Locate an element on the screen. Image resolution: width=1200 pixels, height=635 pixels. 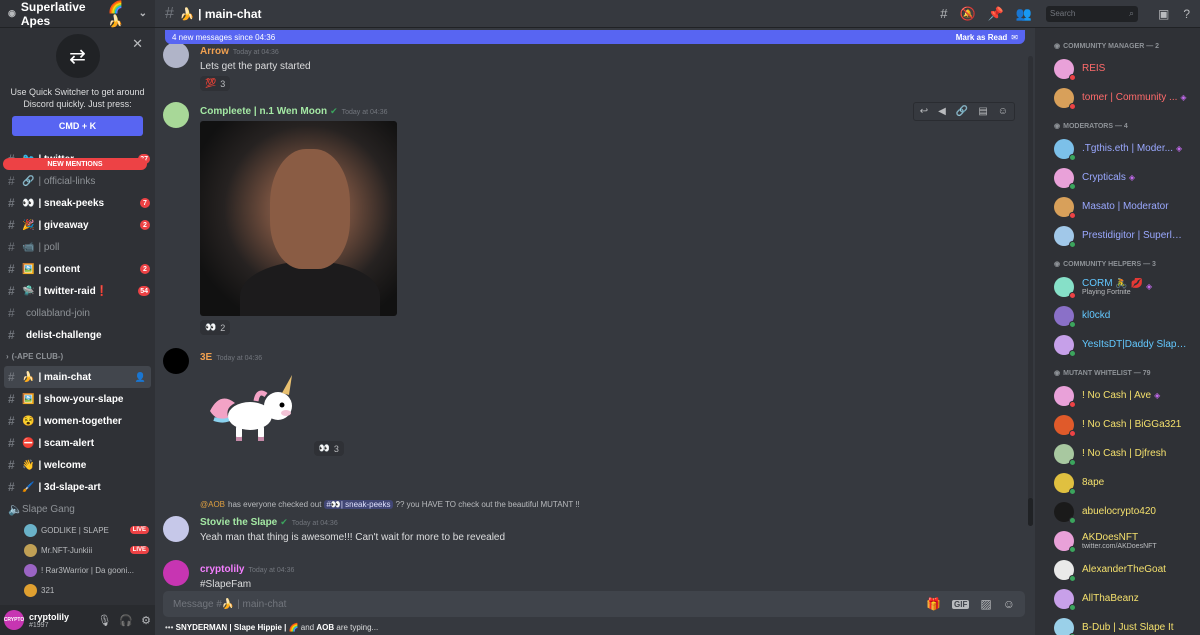
channel-mention: #👀| sneak-peeks is located at coordinates (358, 504).